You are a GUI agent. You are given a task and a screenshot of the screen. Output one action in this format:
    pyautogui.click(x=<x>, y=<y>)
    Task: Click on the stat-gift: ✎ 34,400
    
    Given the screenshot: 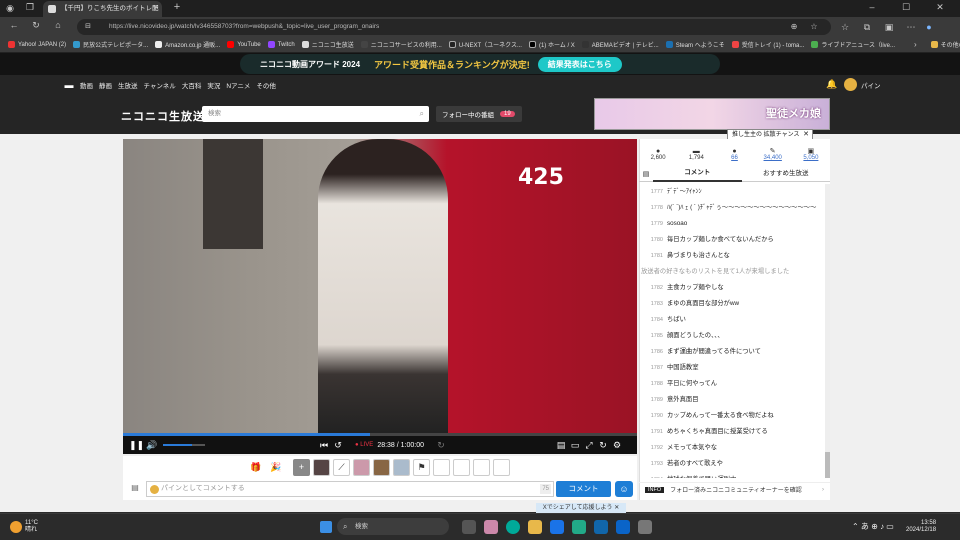 What is the action you would take?
    pyautogui.click(x=773, y=154)
    